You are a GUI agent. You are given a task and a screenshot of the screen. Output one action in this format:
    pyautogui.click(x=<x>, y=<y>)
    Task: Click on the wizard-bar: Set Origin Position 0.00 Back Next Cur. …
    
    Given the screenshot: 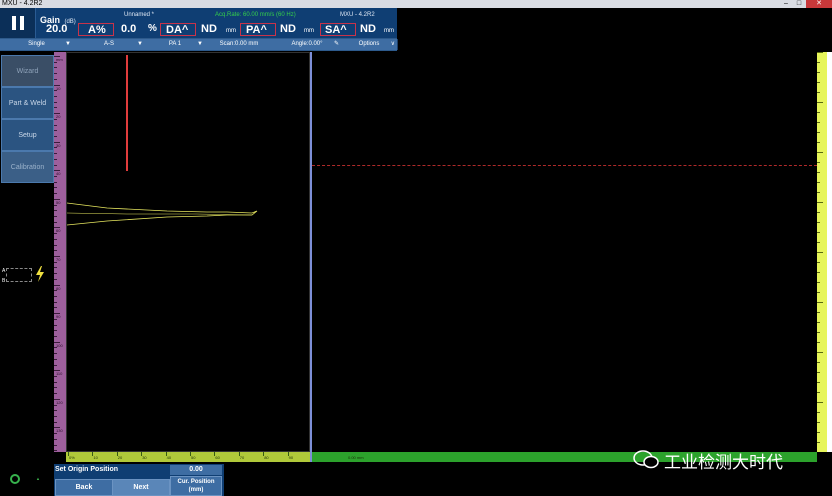 What is the action you would take?
    pyautogui.click(x=139, y=480)
    